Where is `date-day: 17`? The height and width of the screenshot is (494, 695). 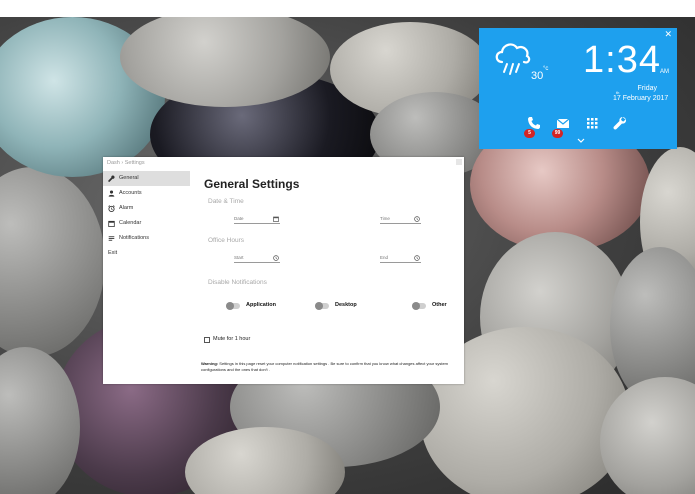 date-day: 17 is located at coordinates (617, 98).